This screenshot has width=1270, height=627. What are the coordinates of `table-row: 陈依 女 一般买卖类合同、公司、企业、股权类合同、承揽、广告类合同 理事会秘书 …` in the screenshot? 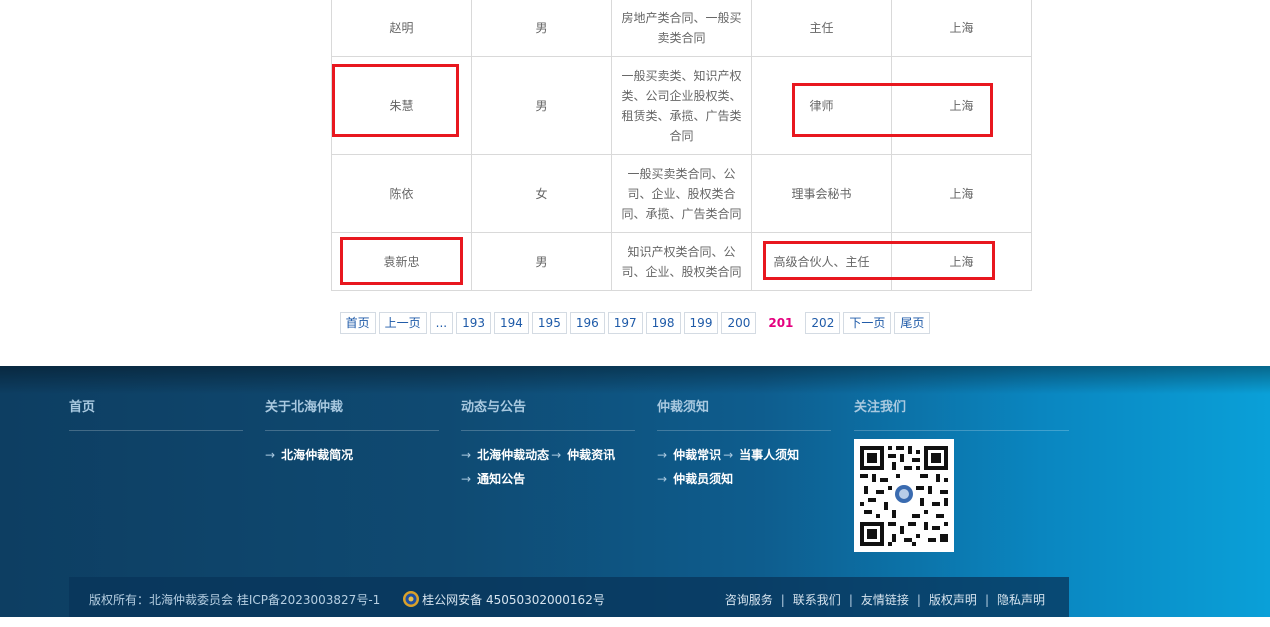 It's located at (681, 193).